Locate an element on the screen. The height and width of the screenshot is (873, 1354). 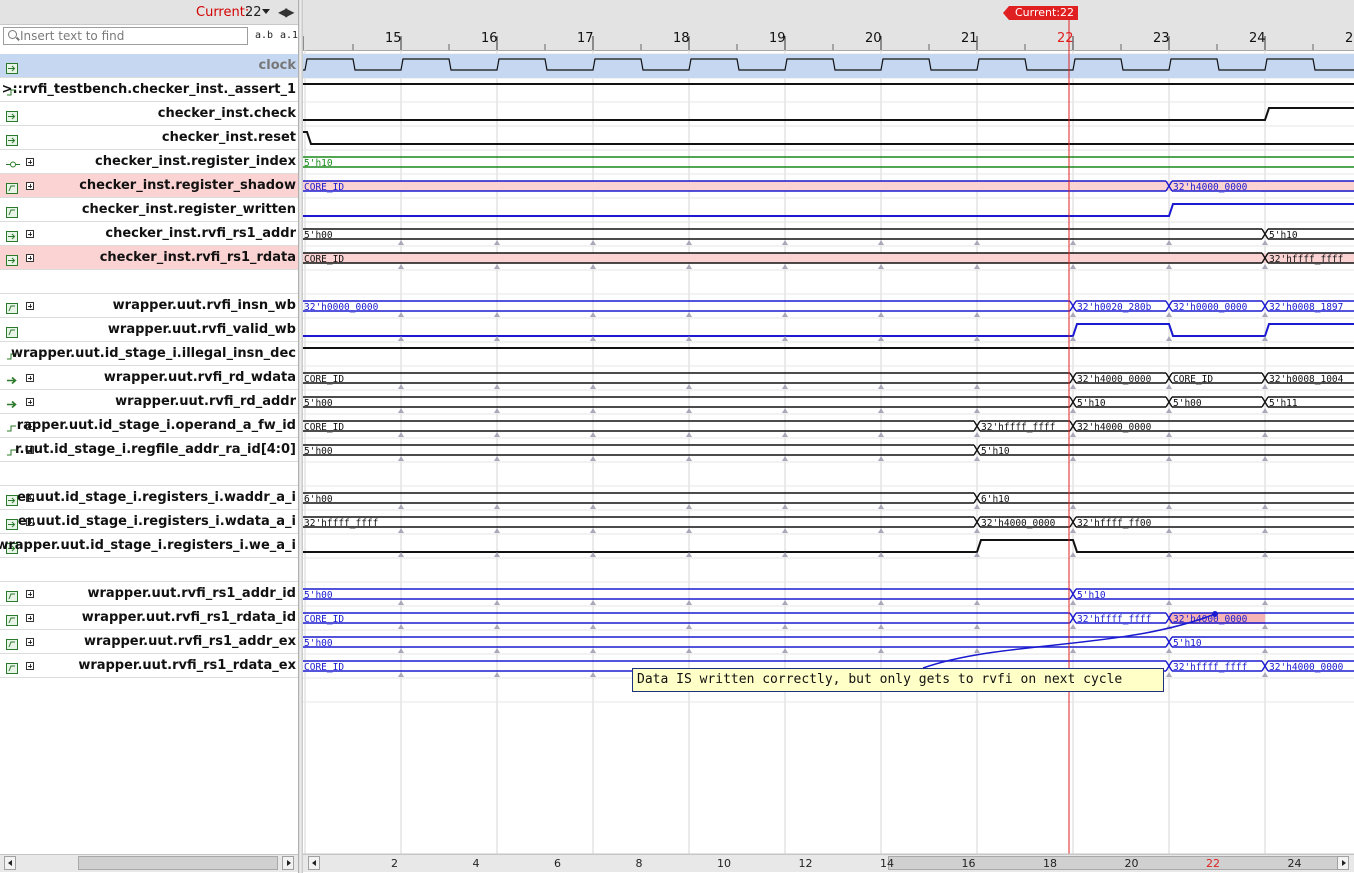
signal-row: checker_inst.register_written is located at coordinates (149, 210).